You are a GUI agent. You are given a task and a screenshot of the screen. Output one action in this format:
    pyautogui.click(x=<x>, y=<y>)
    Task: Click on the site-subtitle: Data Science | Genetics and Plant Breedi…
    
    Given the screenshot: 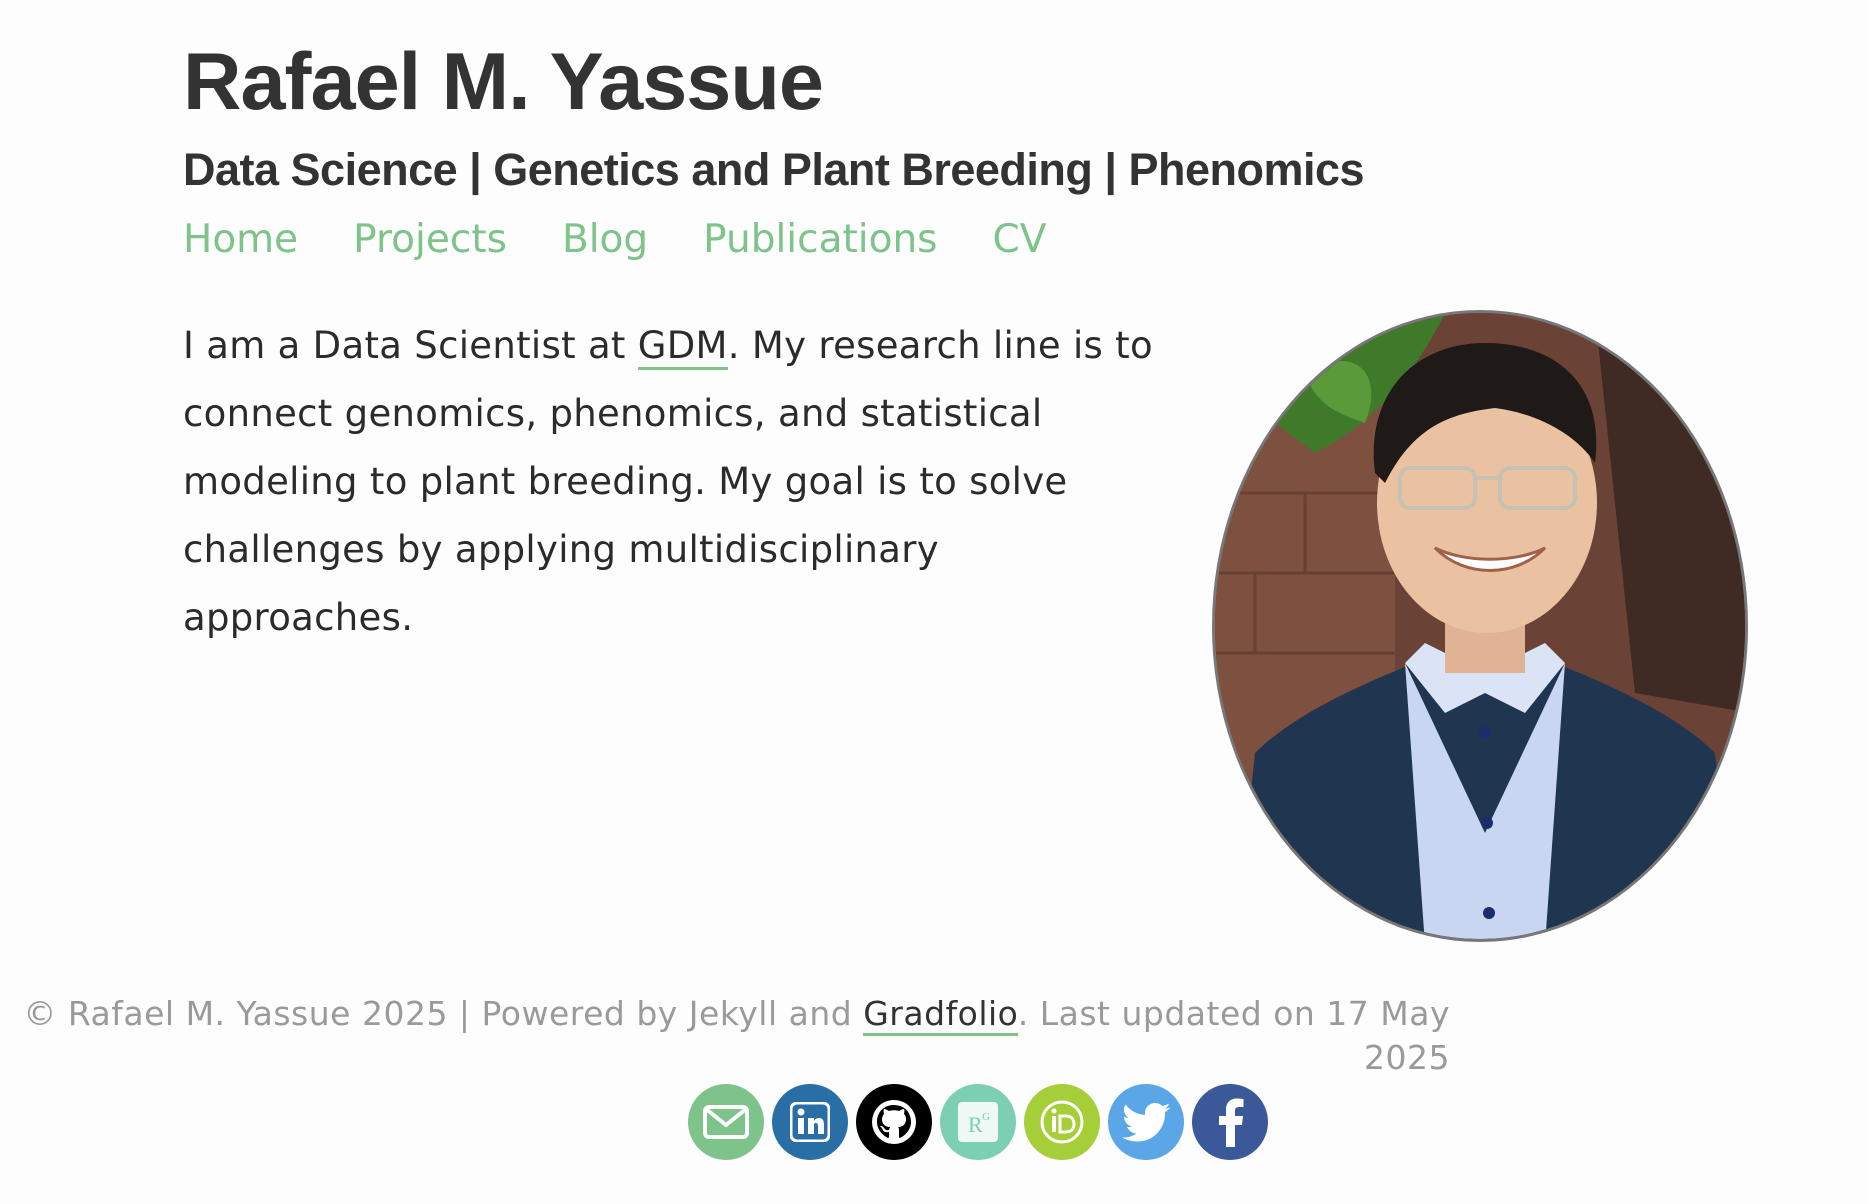 What is the action you would take?
    pyautogui.click(x=774, y=169)
    